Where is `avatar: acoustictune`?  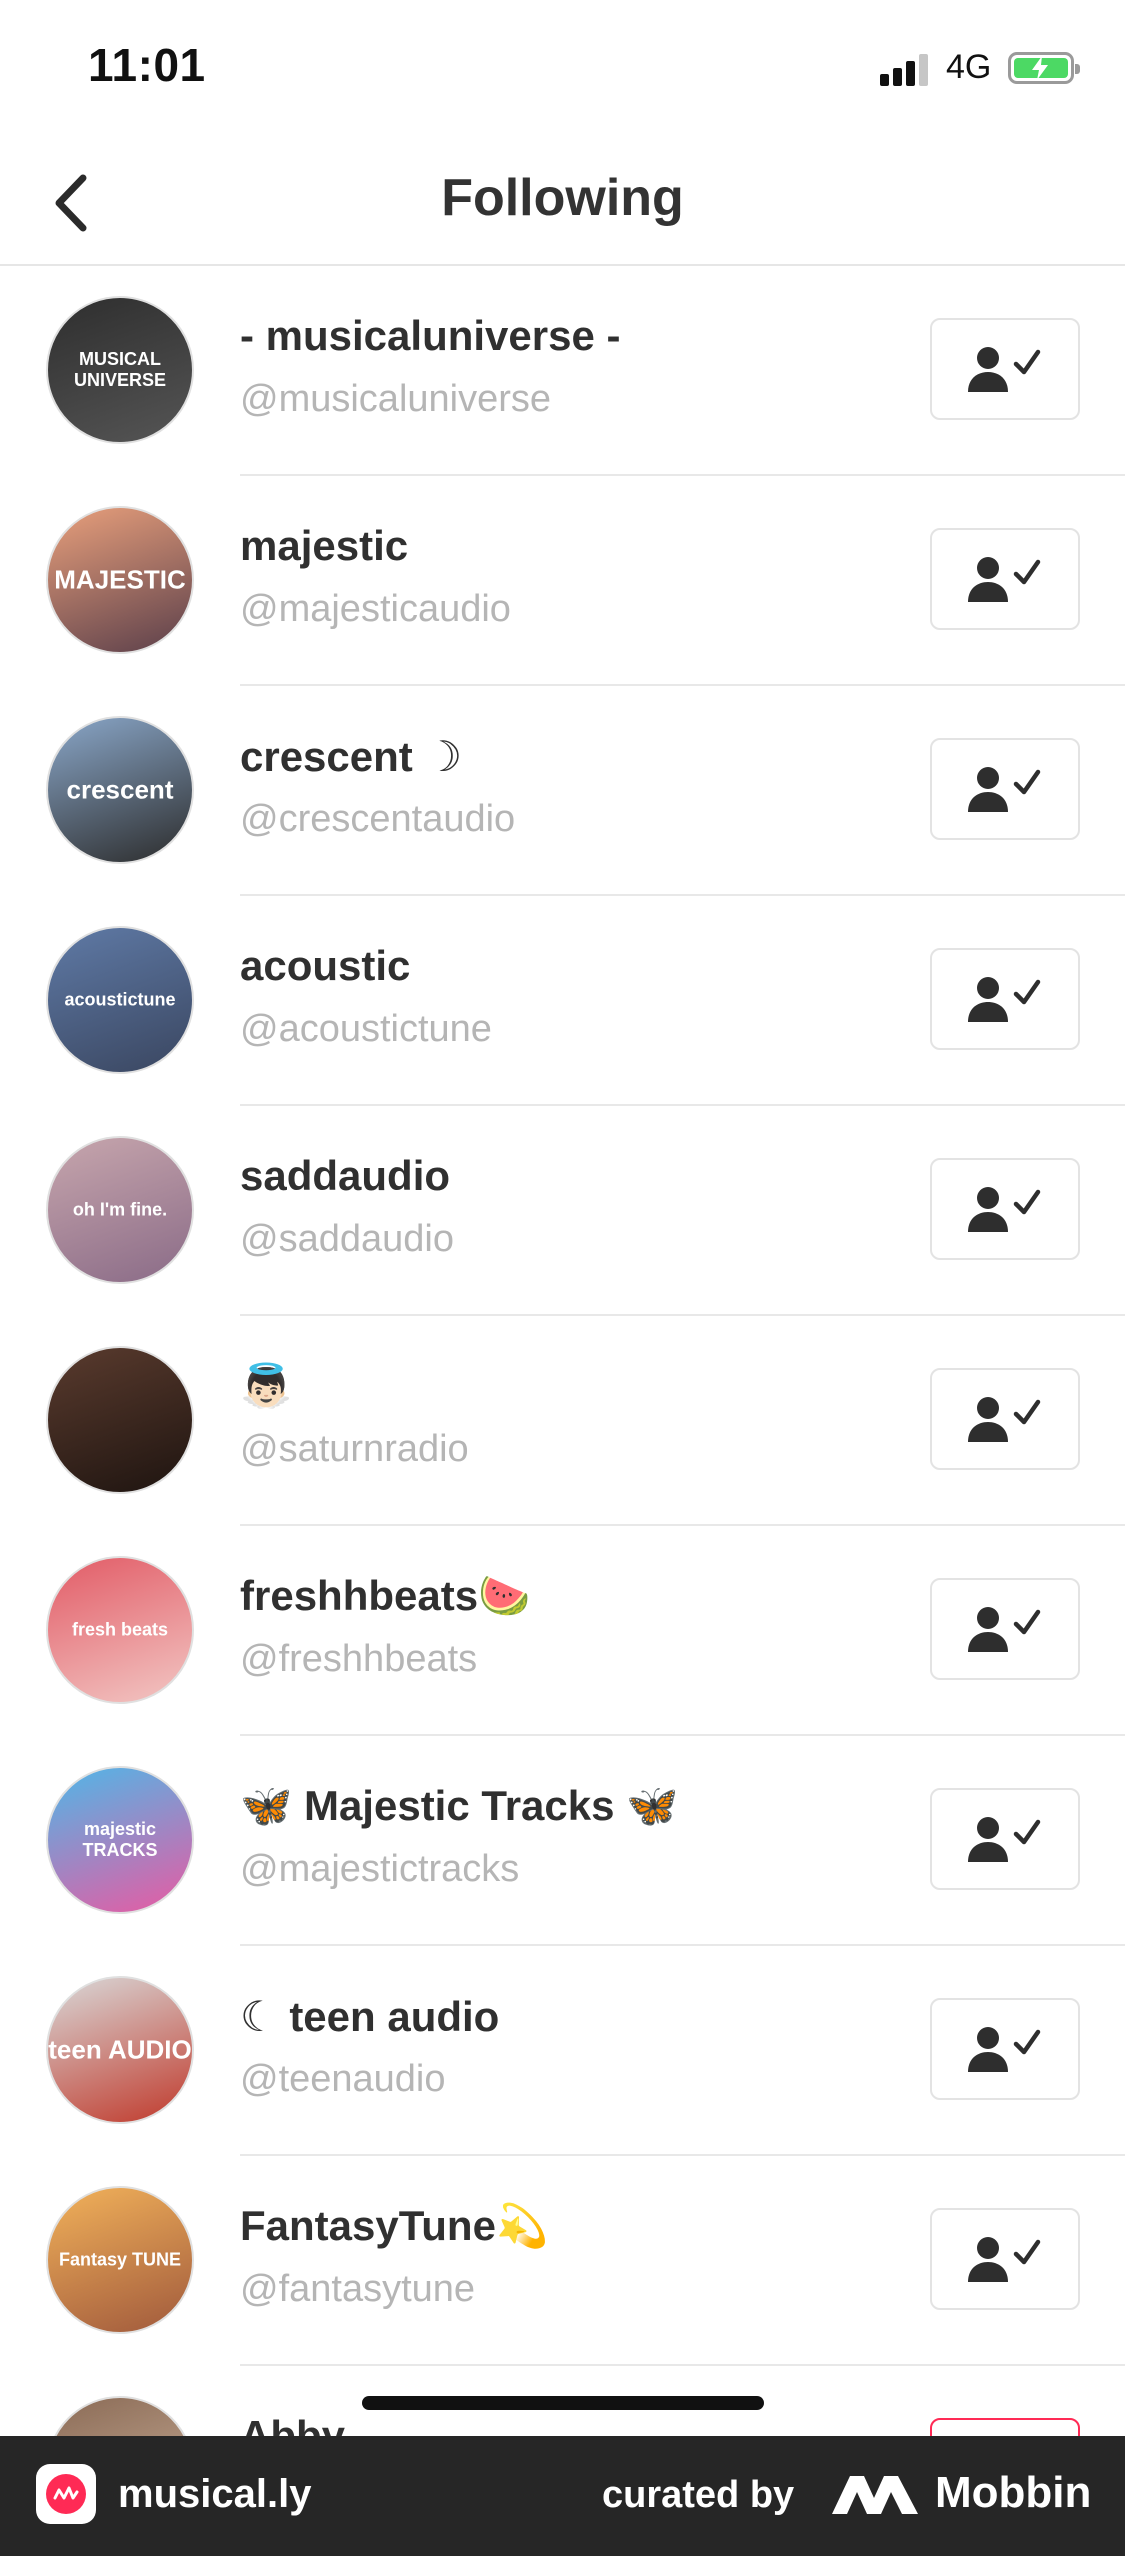
avatar: acoustictune is located at coordinates (120, 1000).